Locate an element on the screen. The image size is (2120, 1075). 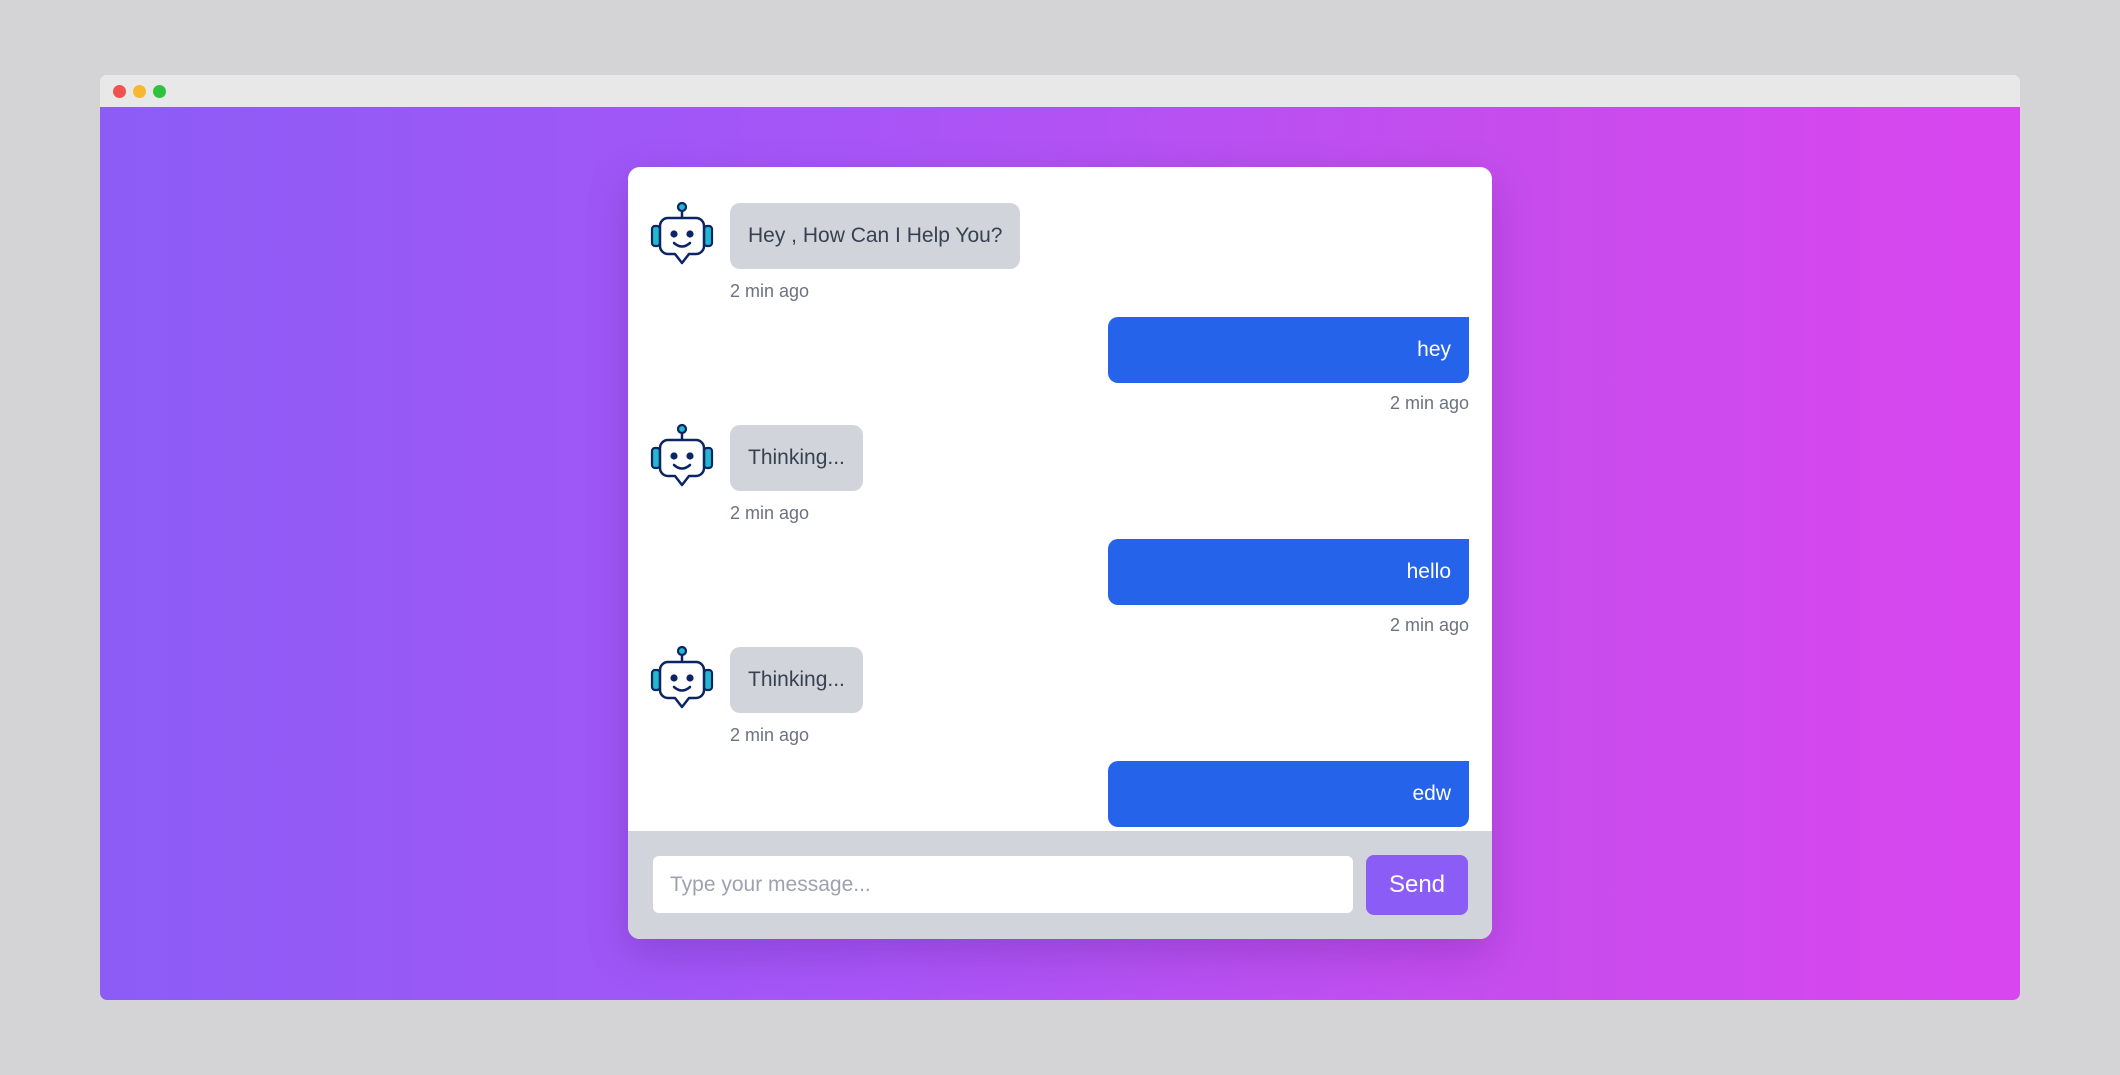
message-bubble: hey is located at coordinates (1288, 350).